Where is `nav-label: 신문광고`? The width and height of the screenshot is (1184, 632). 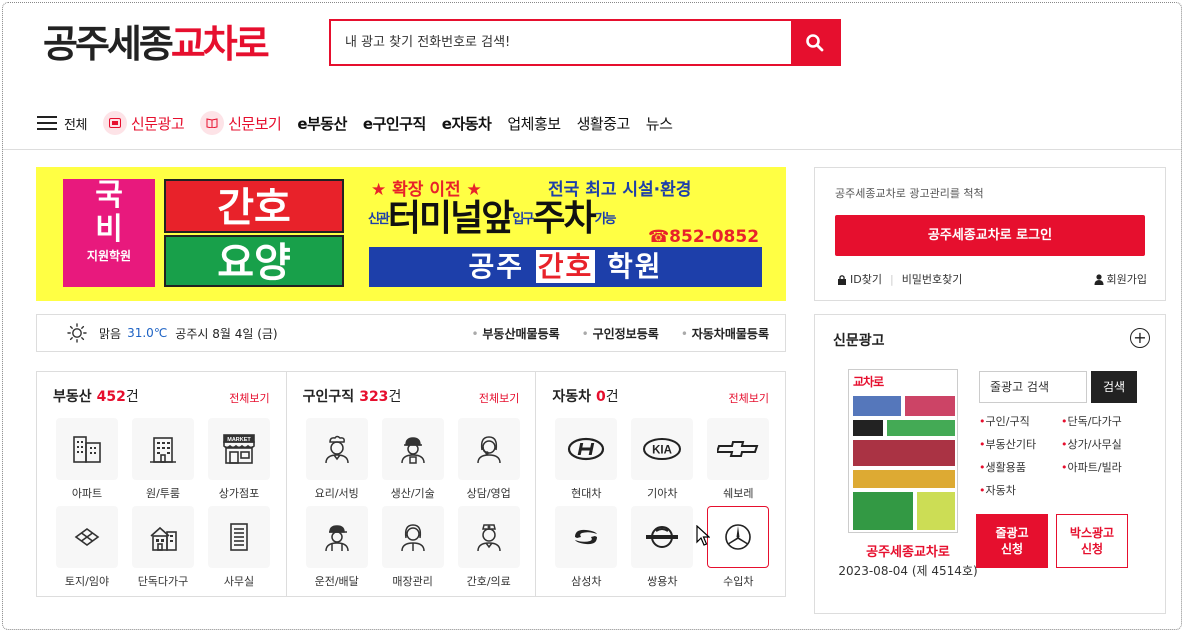 nav-label: 신문광고 is located at coordinates (157, 123).